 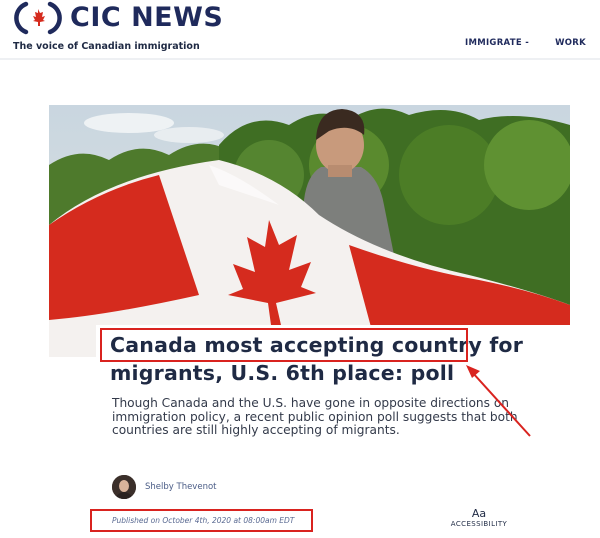 What do you see at coordinates (300, 59) in the screenshot?
I see `header-divider` at bounding box center [300, 59].